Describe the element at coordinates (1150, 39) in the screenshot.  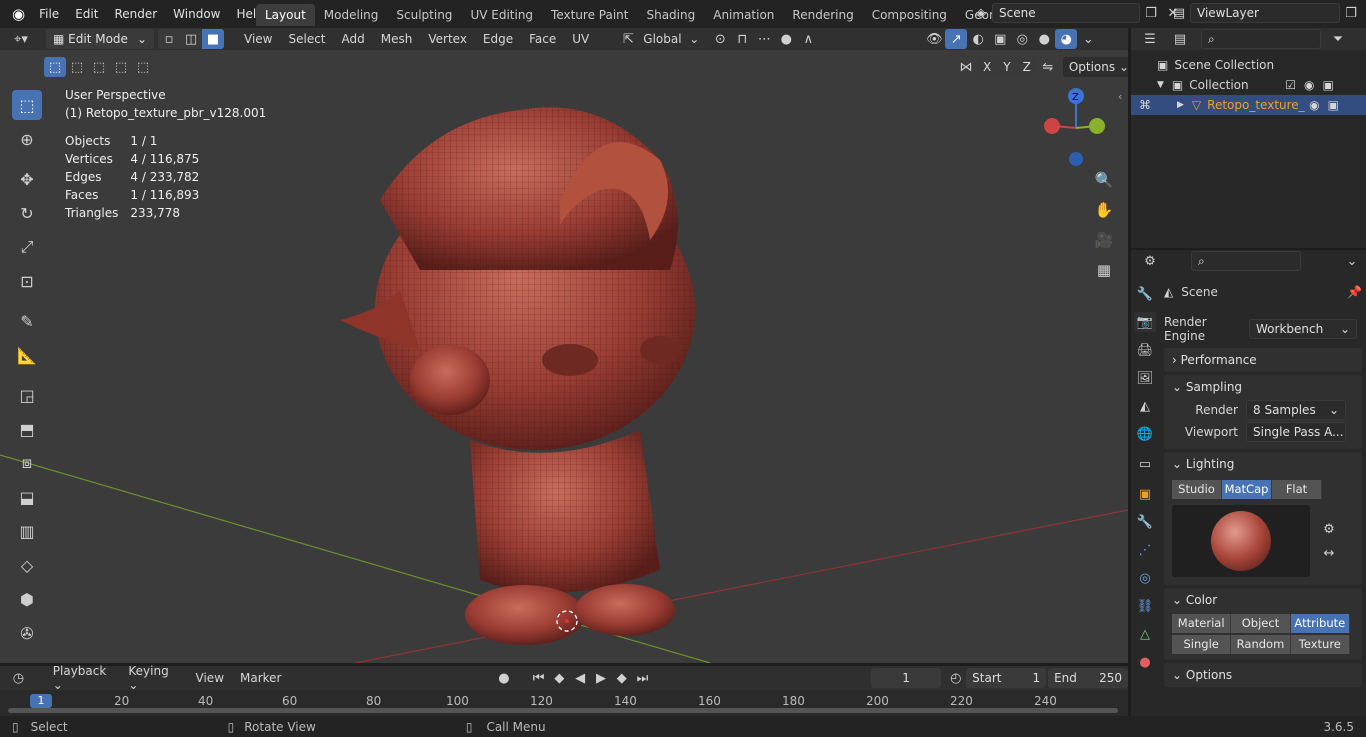
I see `outliner-editor-icon: ☰` at that location.